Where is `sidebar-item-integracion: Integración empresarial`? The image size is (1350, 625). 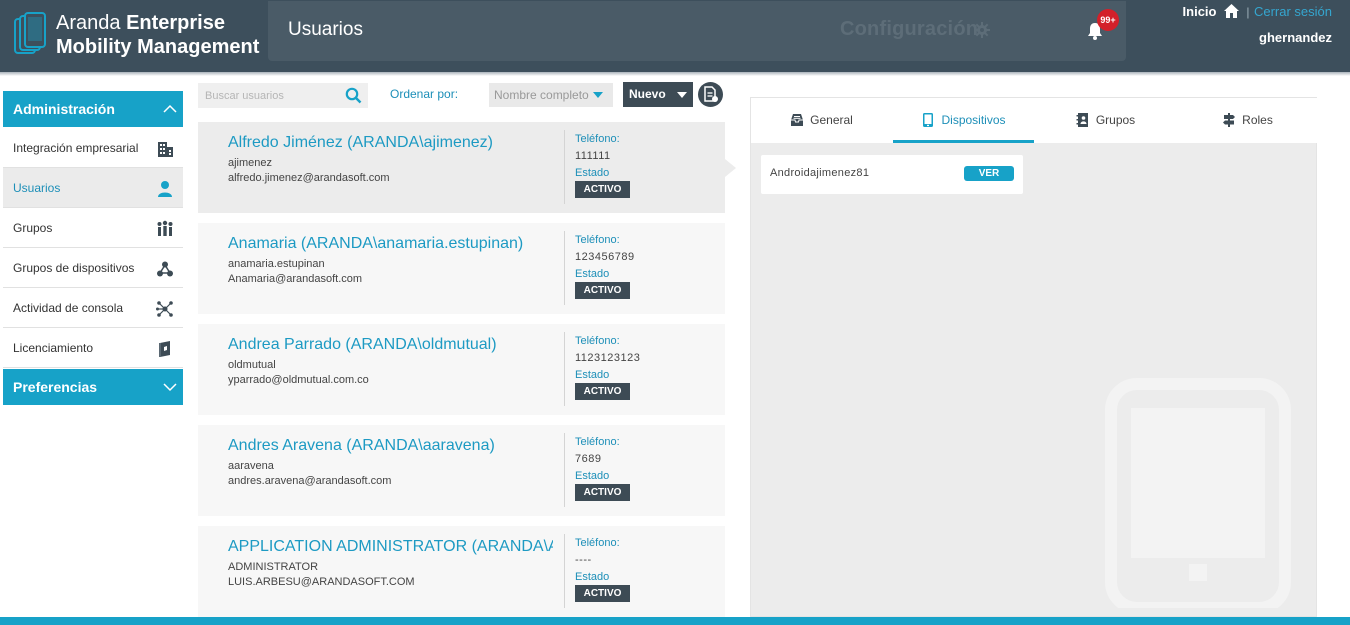 sidebar-item-integracion: Integración empresarial is located at coordinates (93, 148).